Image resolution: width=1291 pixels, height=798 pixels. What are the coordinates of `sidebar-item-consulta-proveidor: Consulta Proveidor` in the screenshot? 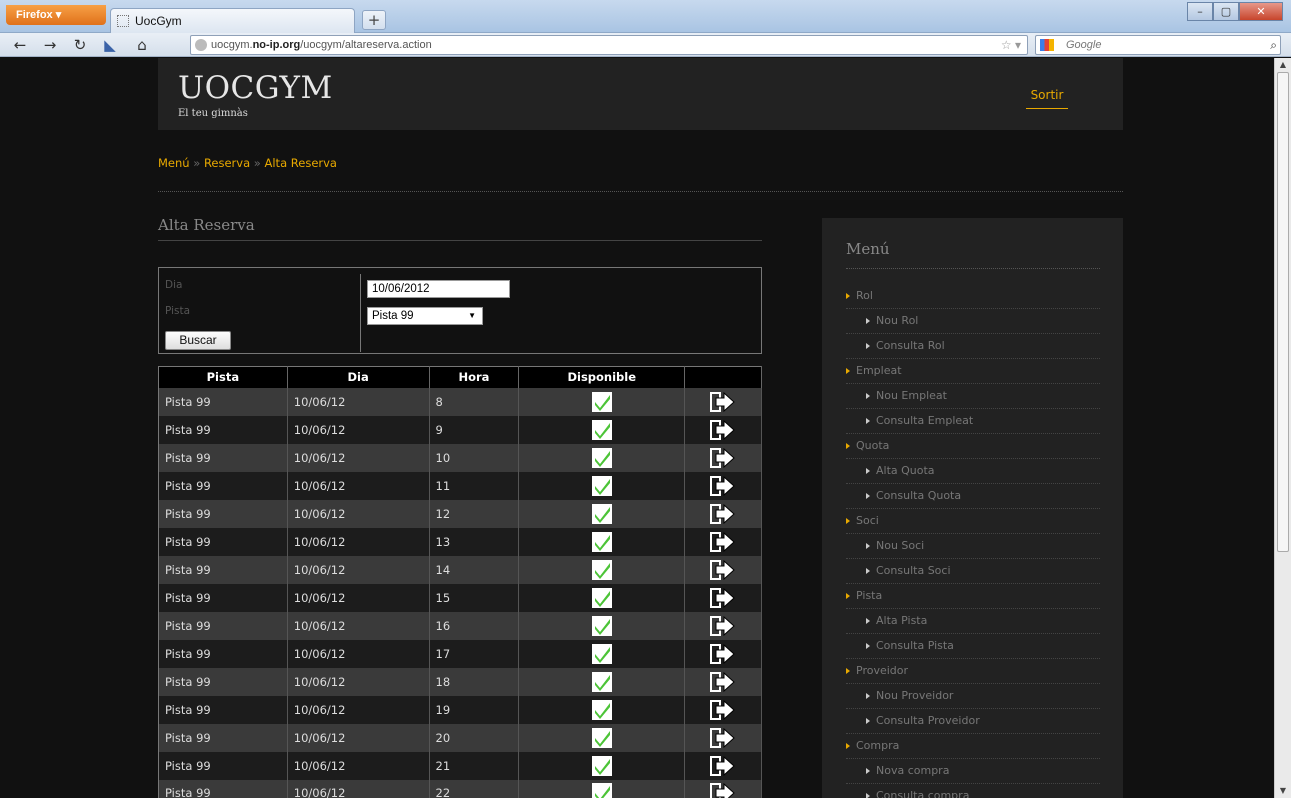 It's located at (973, 721).